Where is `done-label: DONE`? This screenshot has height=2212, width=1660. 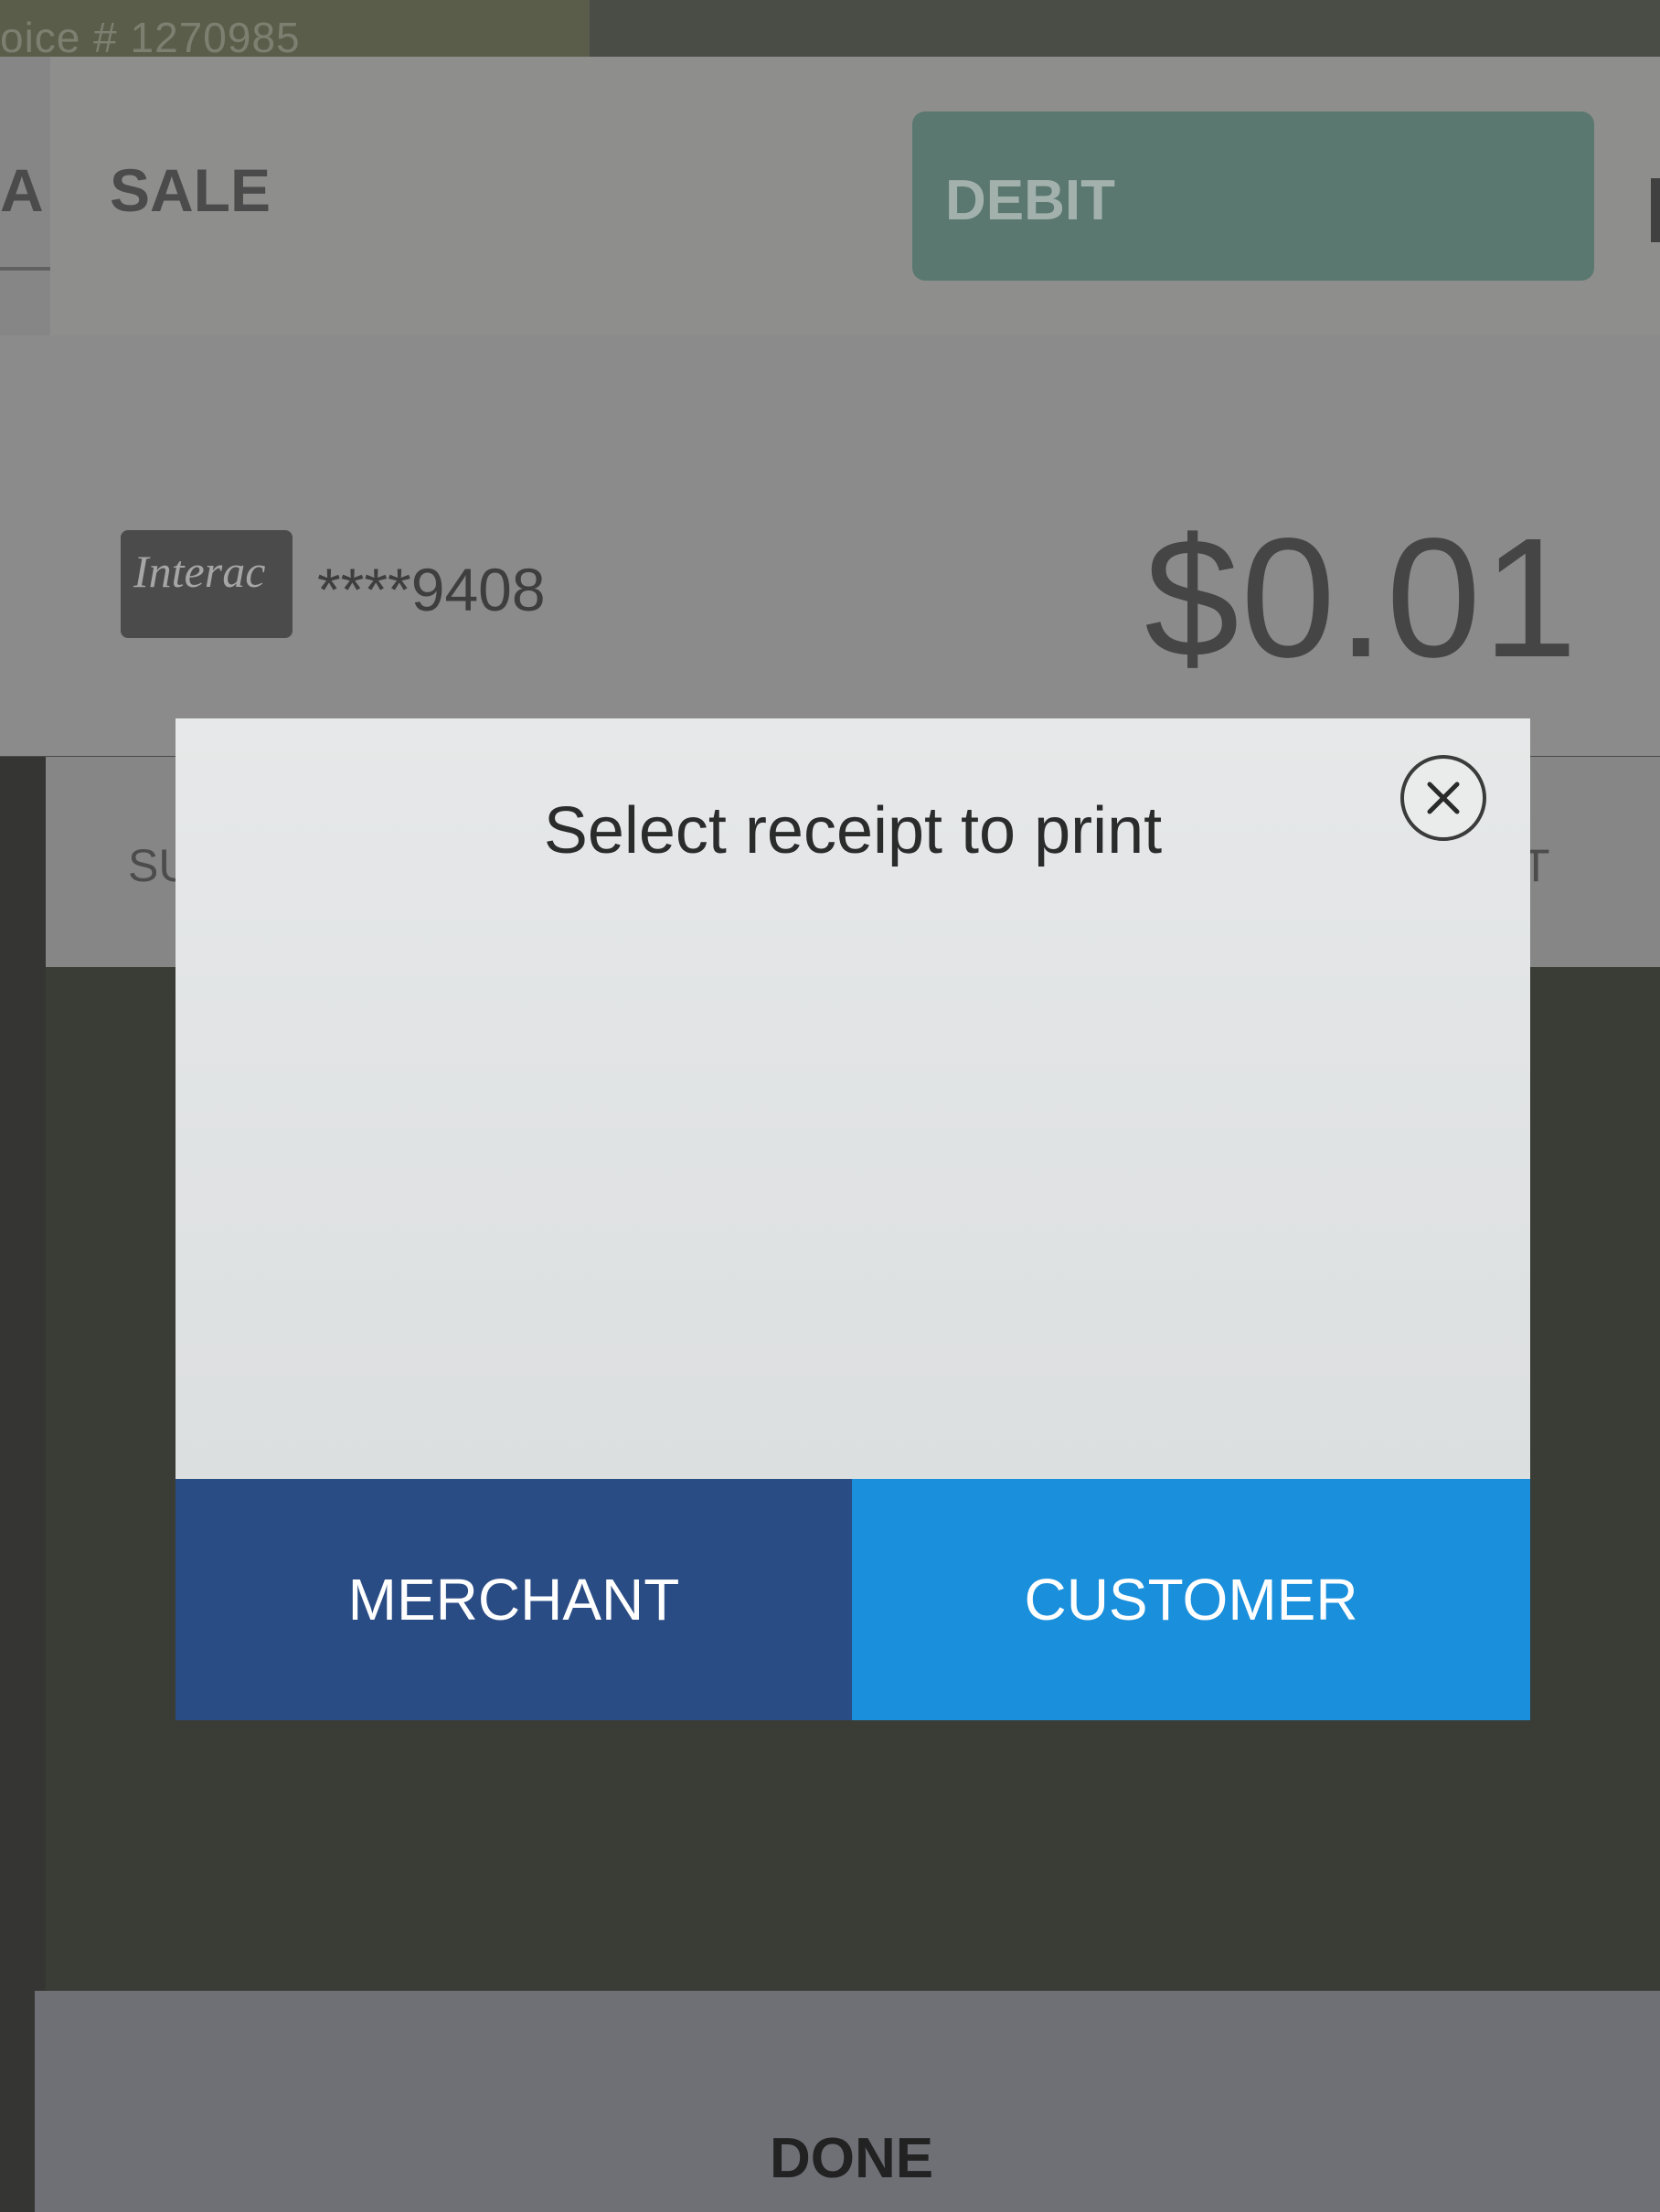 done-label: DONE is located at coordinates (852, 2158).